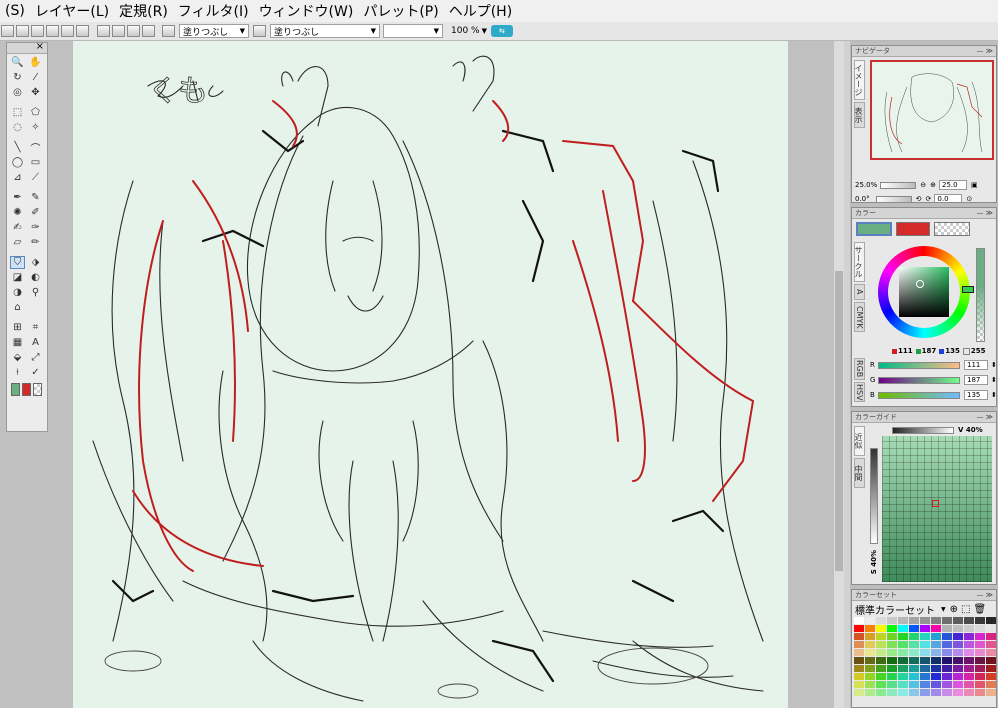  What do you see at coordinates (932, 110) in the screenshot?
I see `navigator-thumbnail` at bounding box center [932, 110].